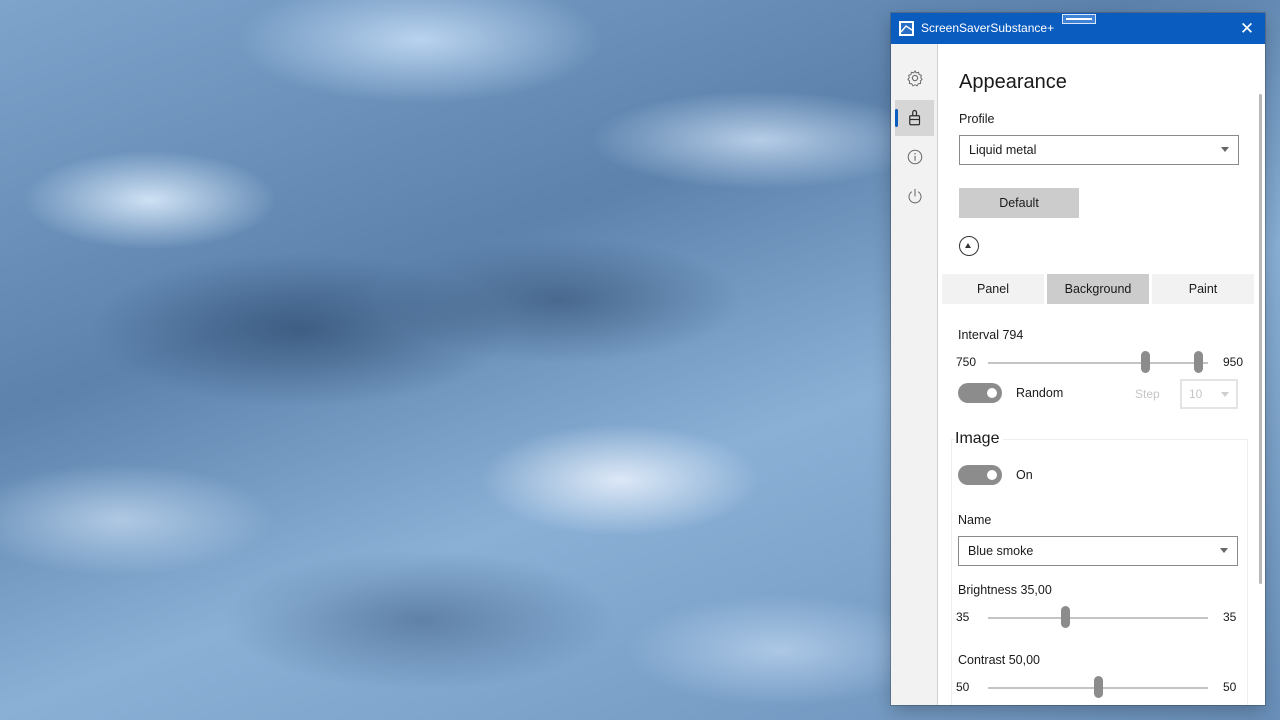  What do you see at coordinates (1003, 150) in the screenshot?
I see `profile-value: Liquid metal` at bounding box center [1003, 150].